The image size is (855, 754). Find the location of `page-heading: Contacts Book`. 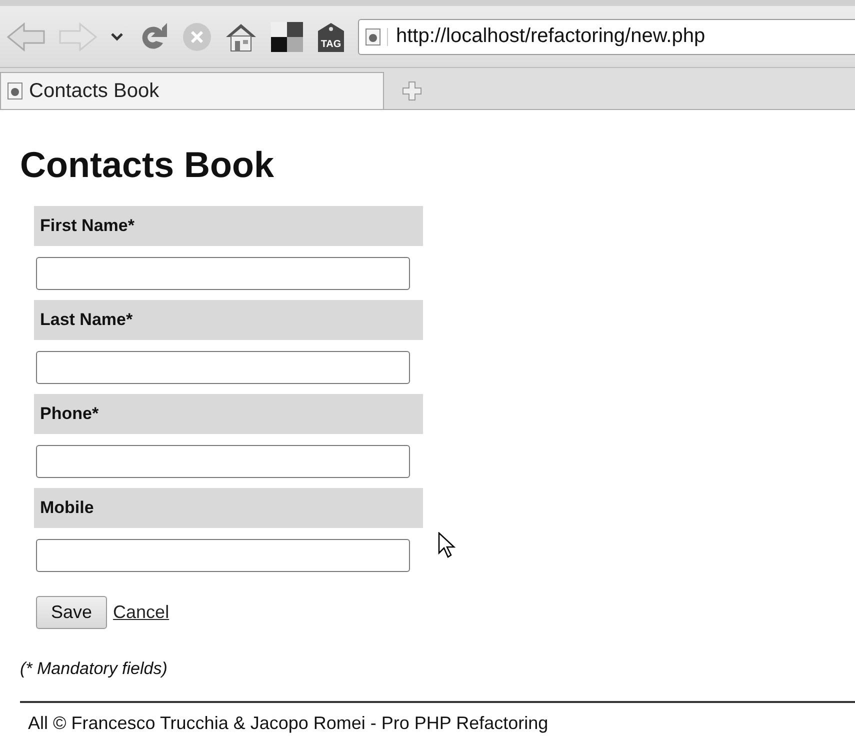

page-heading: Contacts Book is located at coordinates (148, 165).